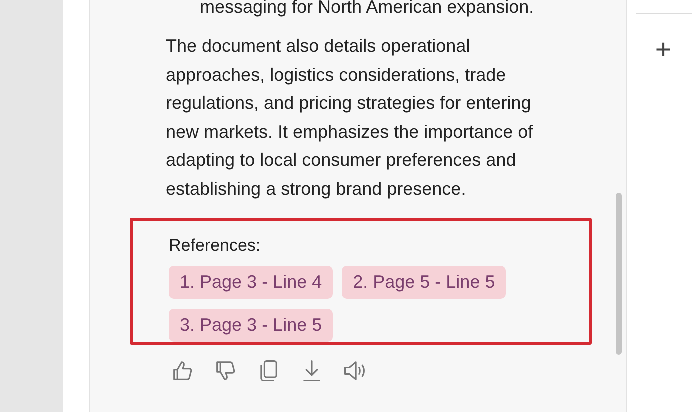  What do you see at coordinates (251, 325) in the screenshot?
I see `reference-chip: 3. Page 3 - Line 5` at bounding box center [251, 325].